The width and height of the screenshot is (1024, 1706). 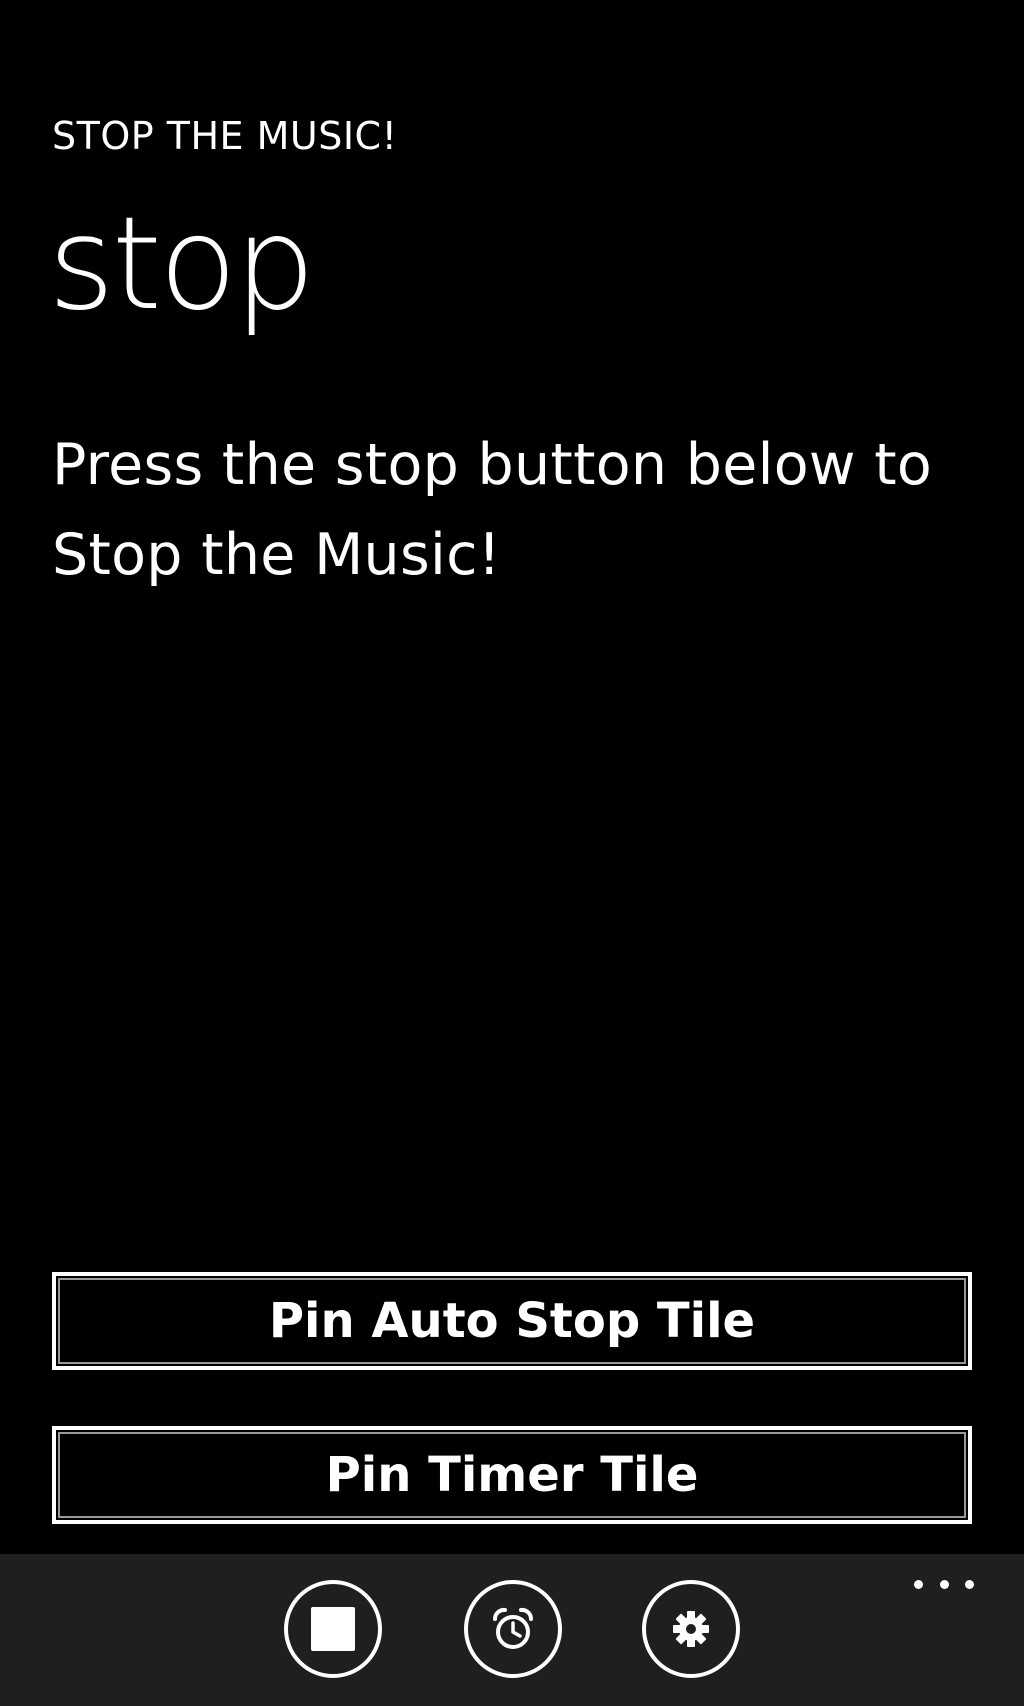 I want to click on page-title: stop, so click(x=181, y=264).